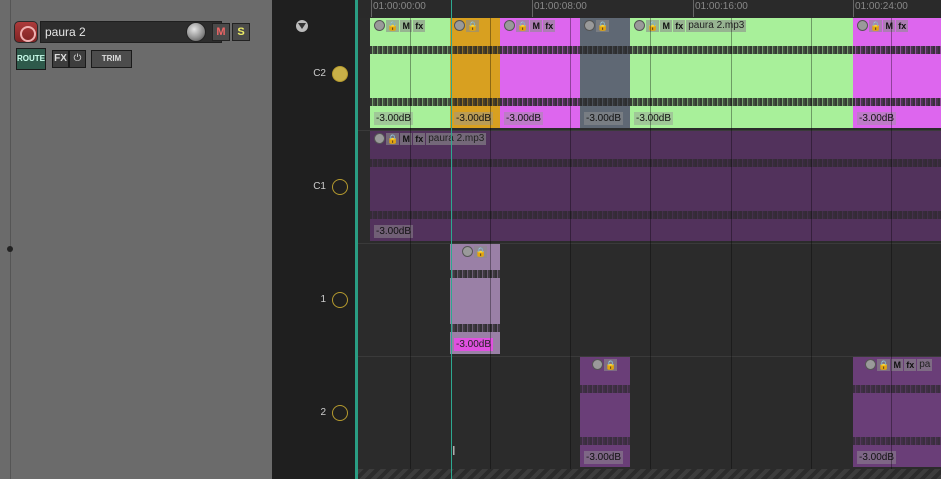 The image size is (941, 479). Describe the element at coordinates (925, 364) in the screenshot. I see `item-name-label: pa` at that location.